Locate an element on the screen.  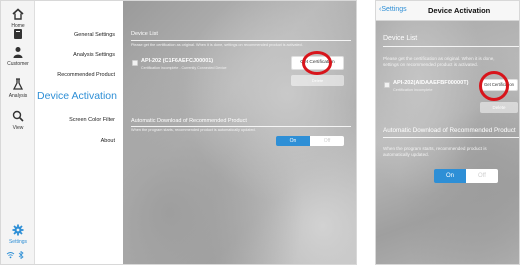
rail-item-customer: Customer is located at coordinates (18, 56).